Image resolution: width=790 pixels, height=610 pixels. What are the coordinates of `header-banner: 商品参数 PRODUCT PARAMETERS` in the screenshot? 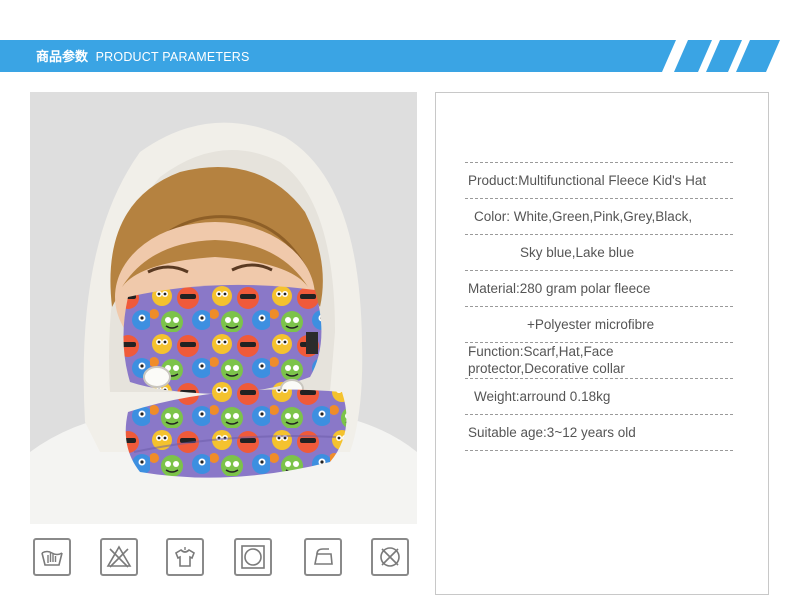 It's located at (395, 40).